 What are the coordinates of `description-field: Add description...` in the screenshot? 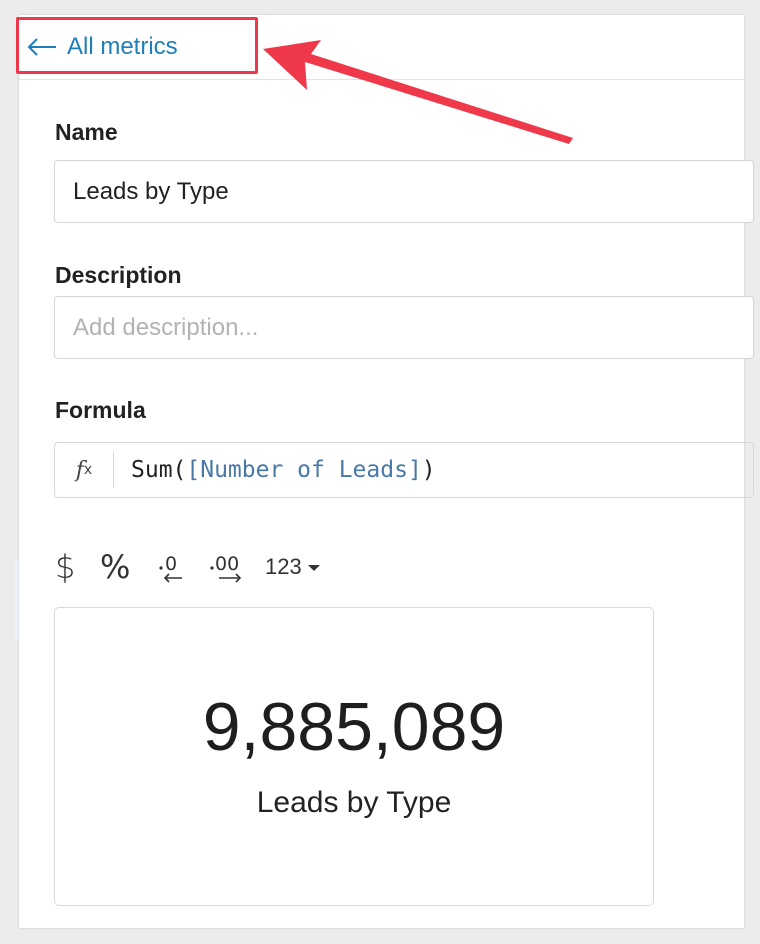 It's located at (404, 327).